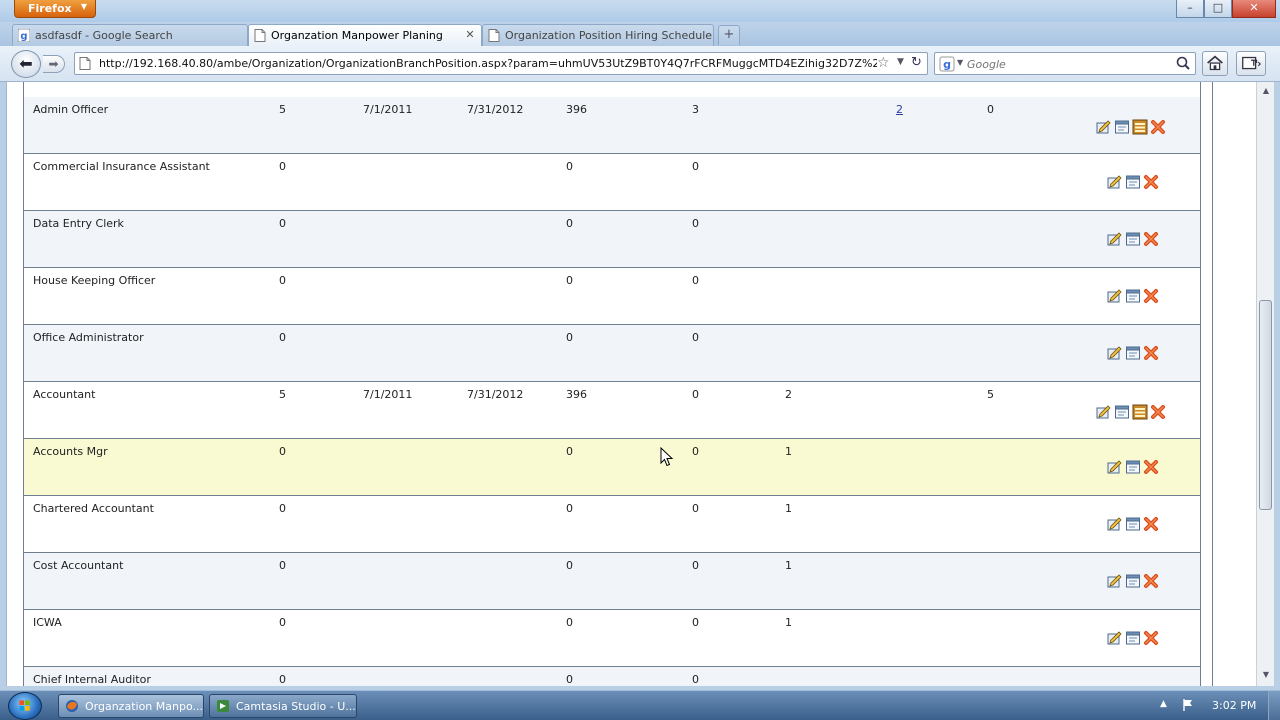  Describe the element at coordinates (25, 706) in the screenshot. I see `start-button` at that location.